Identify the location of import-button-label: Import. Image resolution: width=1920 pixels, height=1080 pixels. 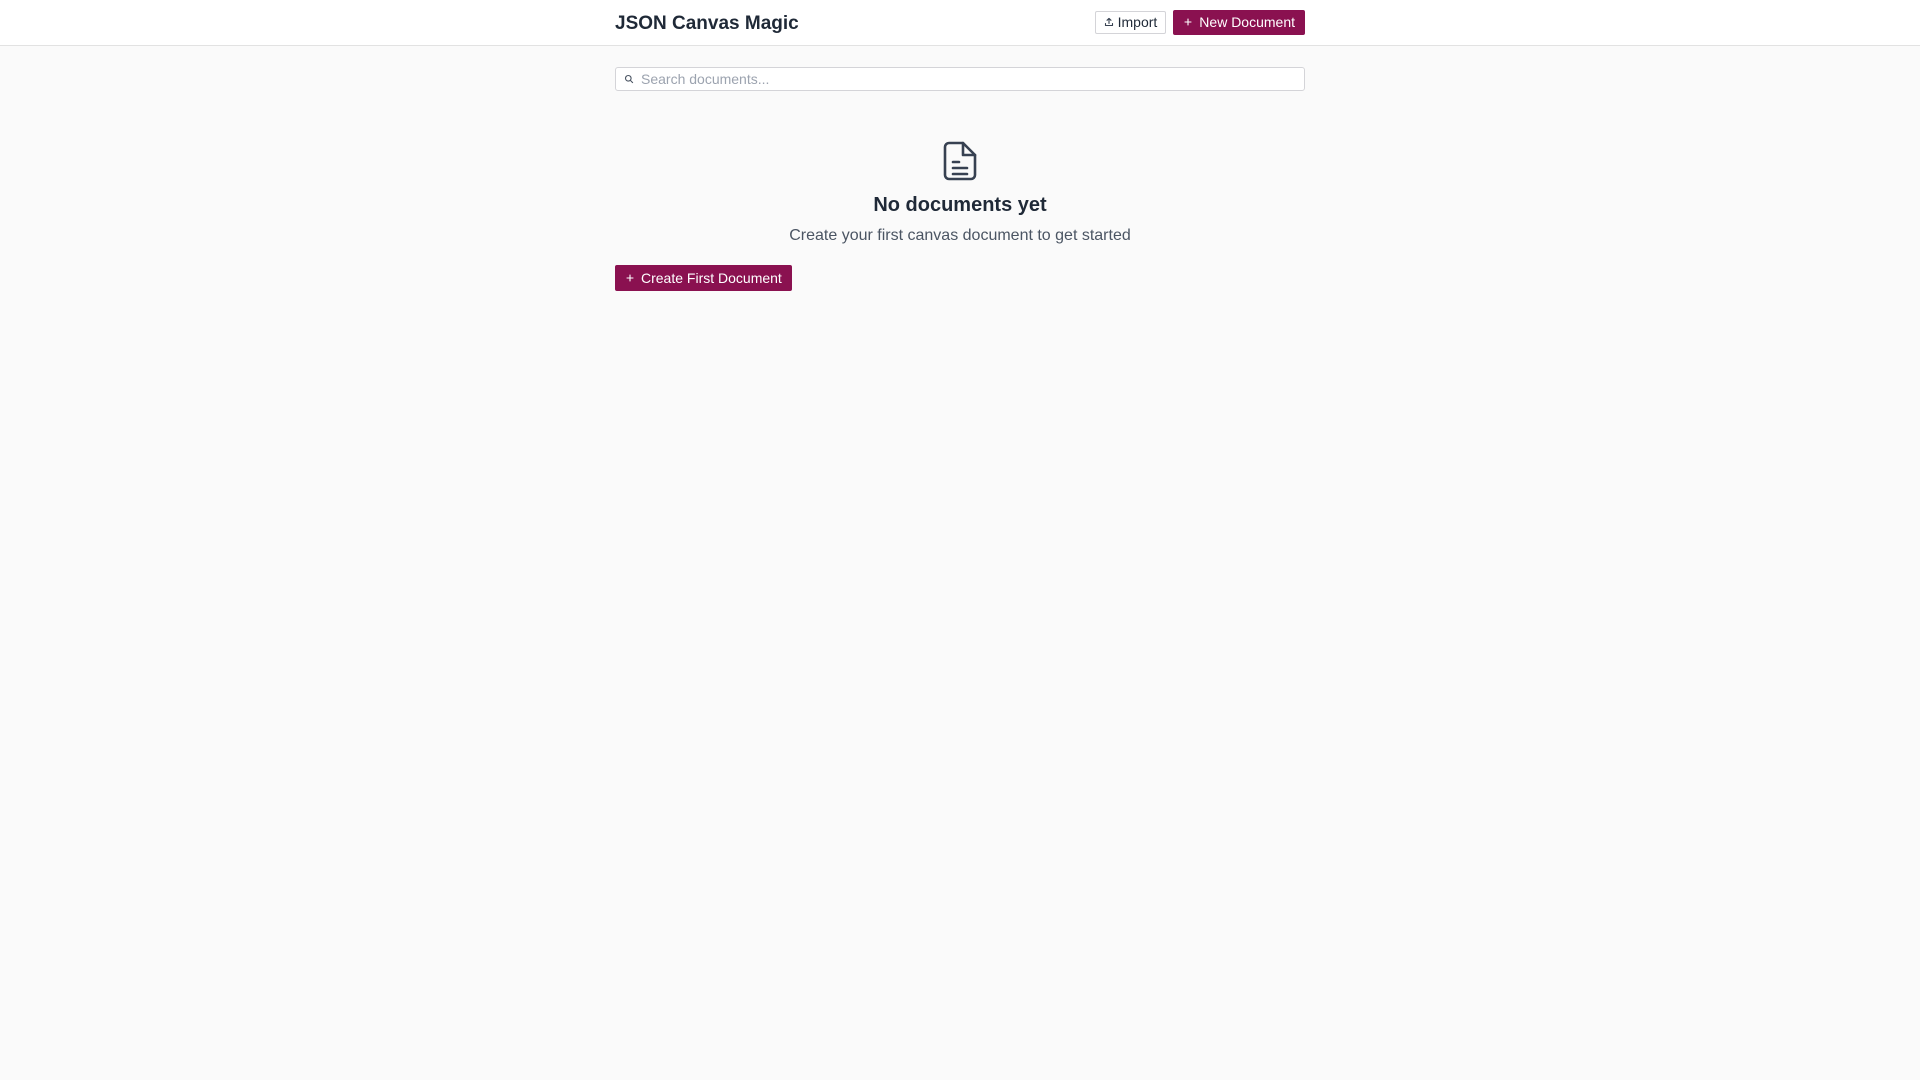
(1137, 22).